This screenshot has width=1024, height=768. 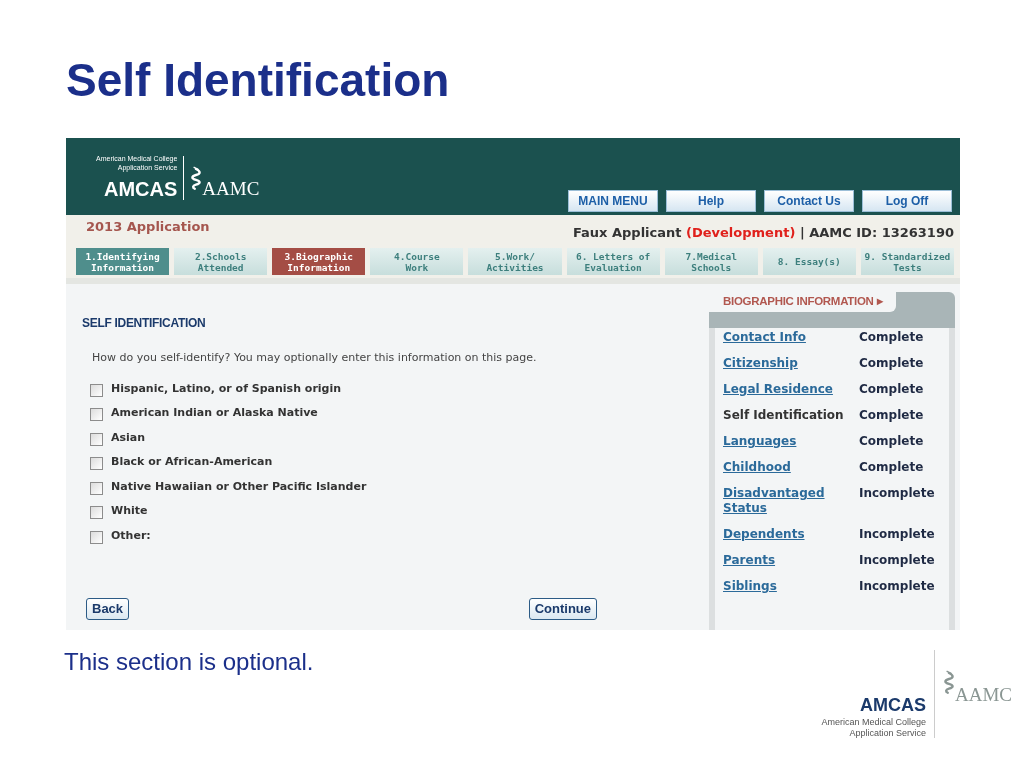 I want to click on step-tab: 2.Schools Attended, so click(x=221, y=261).